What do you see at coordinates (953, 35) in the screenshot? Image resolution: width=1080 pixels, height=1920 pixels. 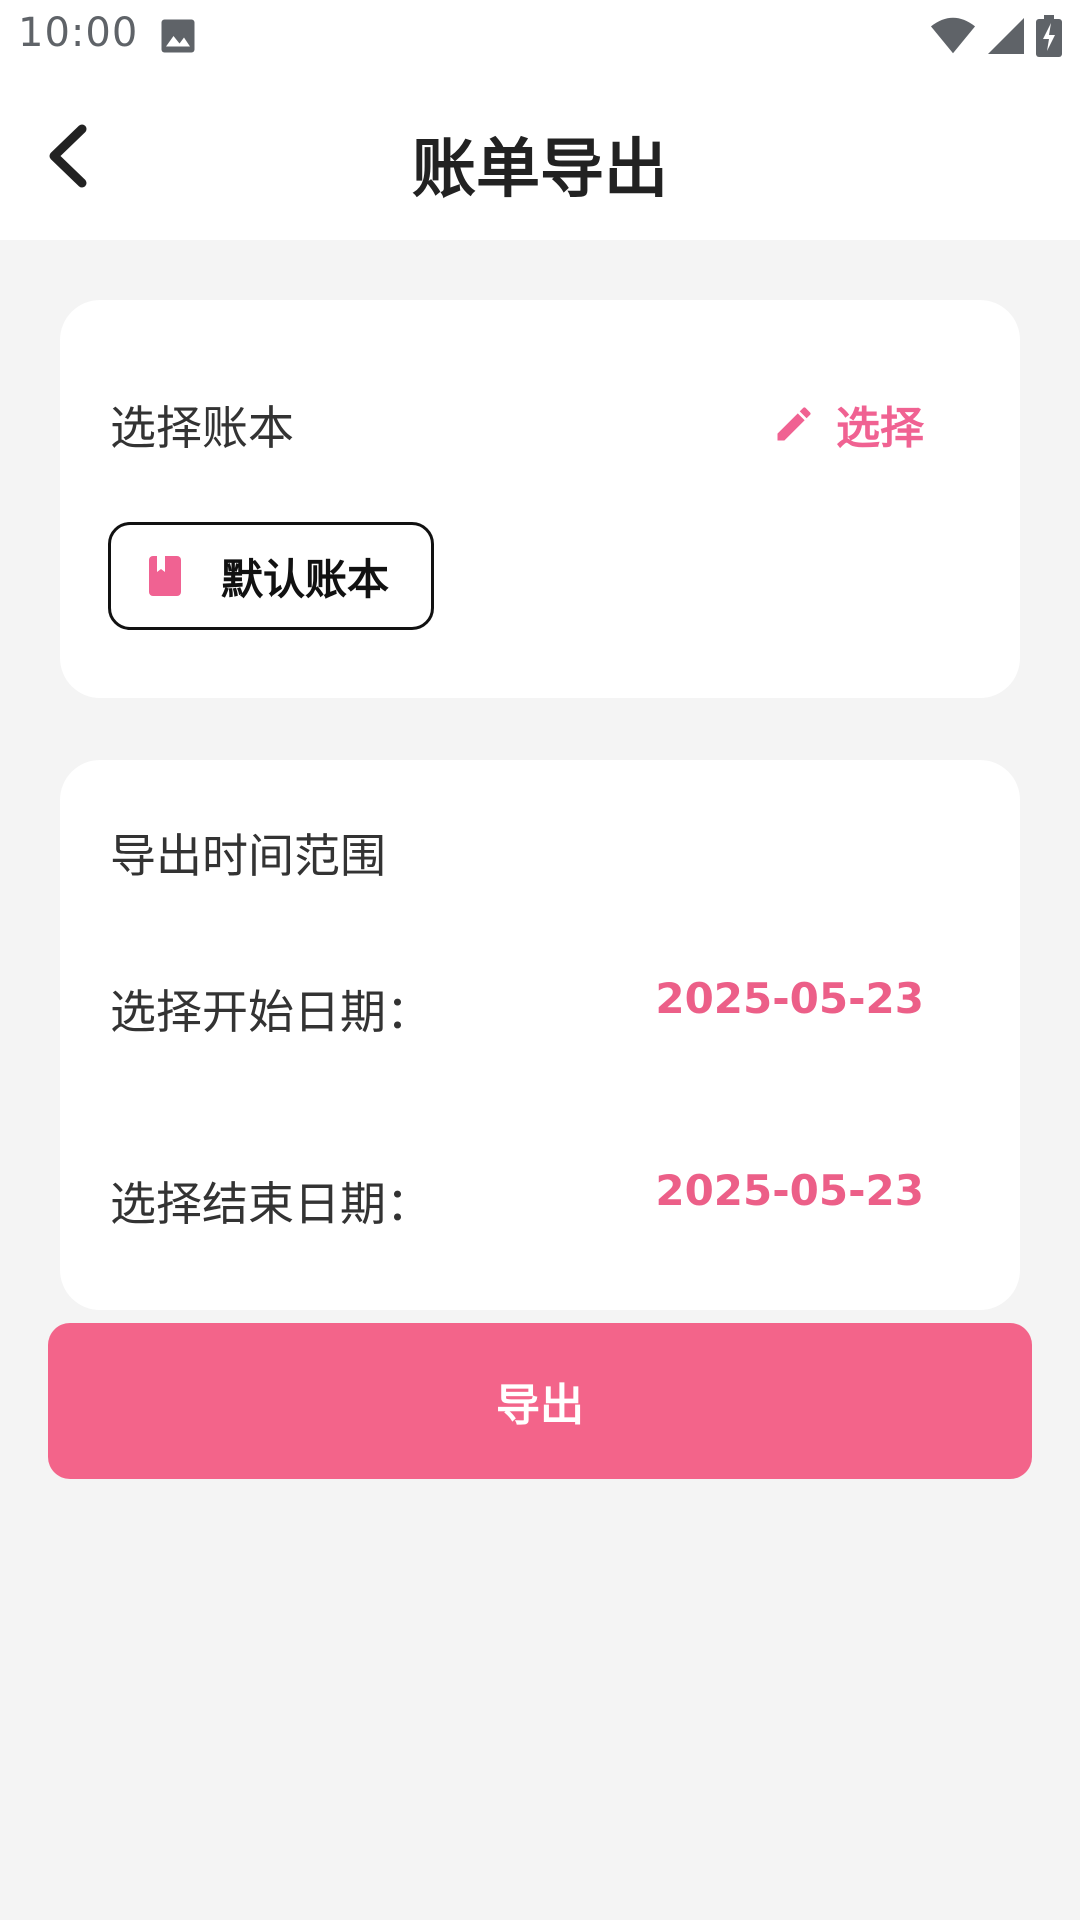 I see `wifi-icon` at bounding box center [953, 35].